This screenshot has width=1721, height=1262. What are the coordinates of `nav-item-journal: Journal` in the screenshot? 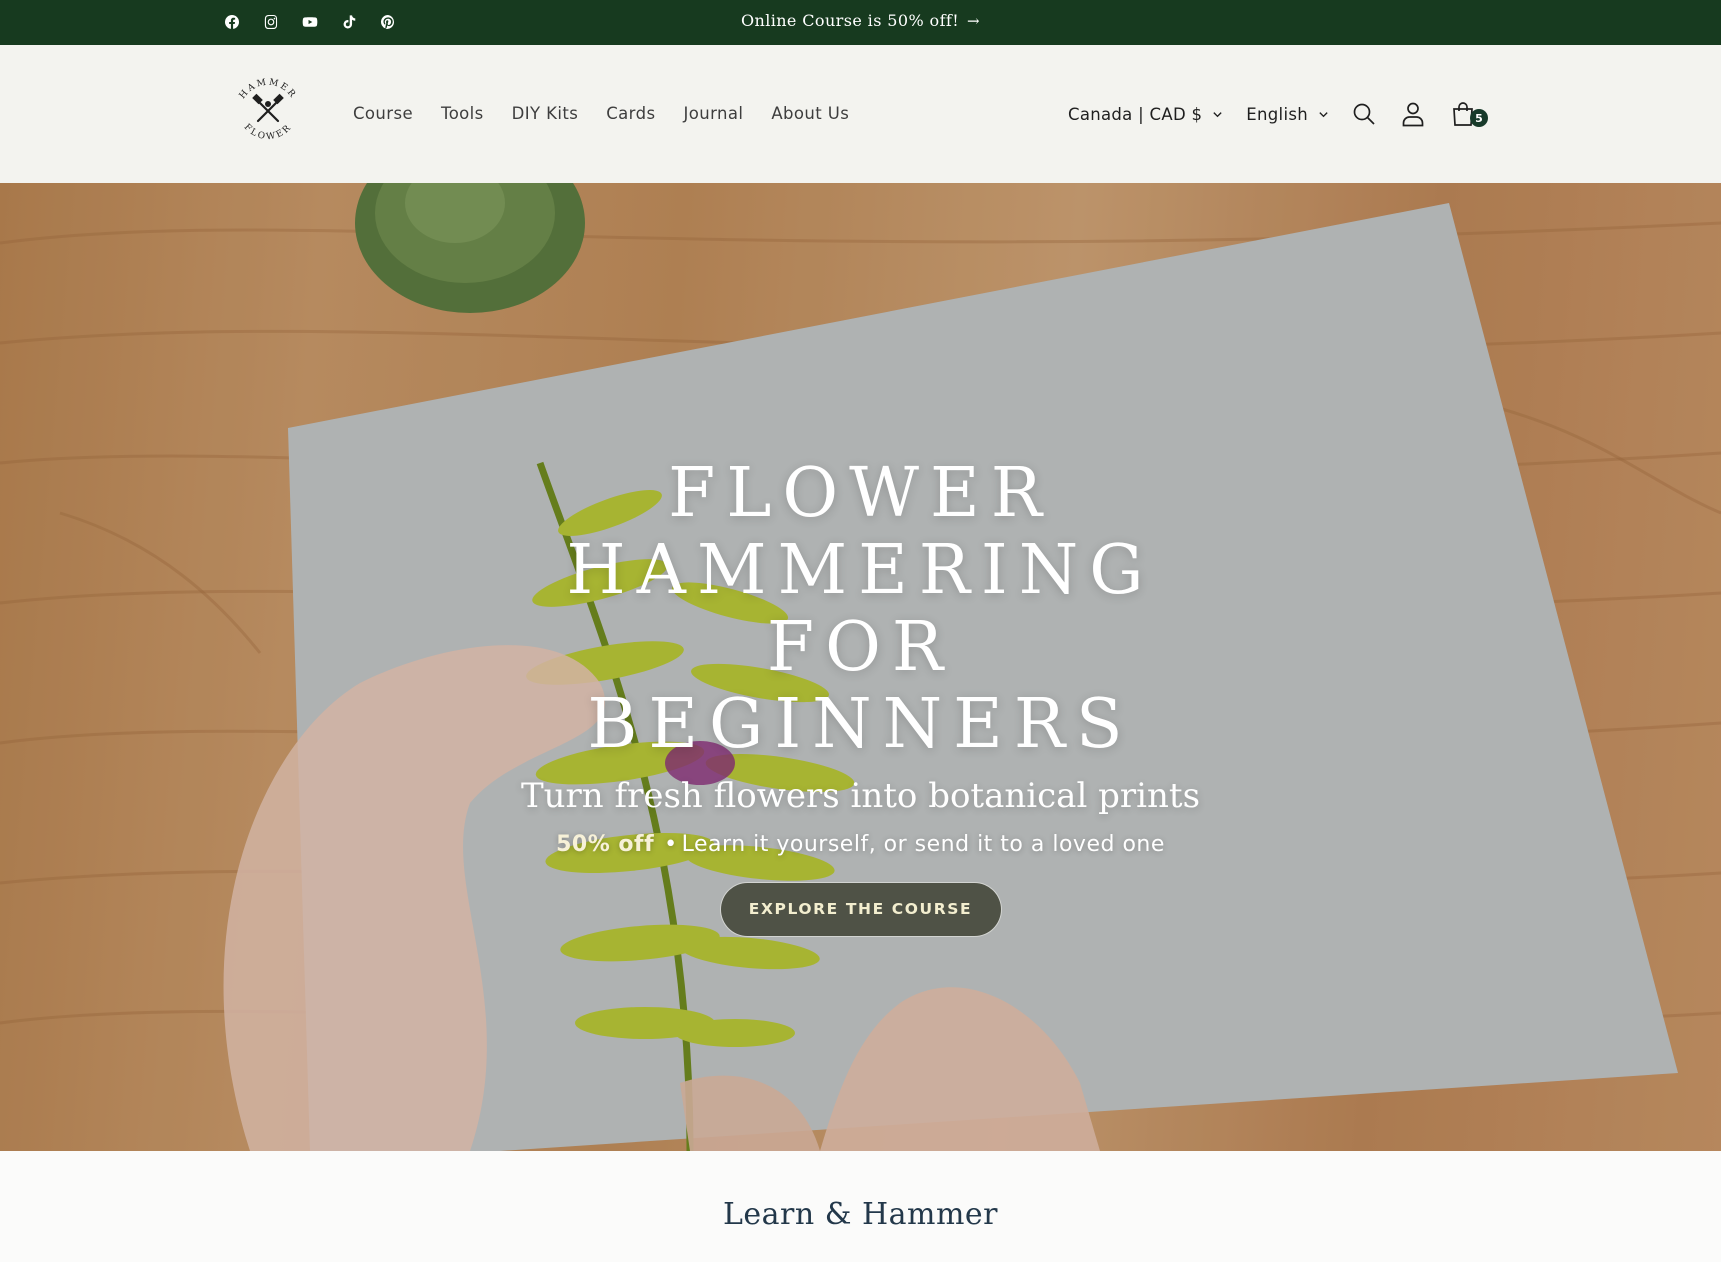 It's located at (713, 113).